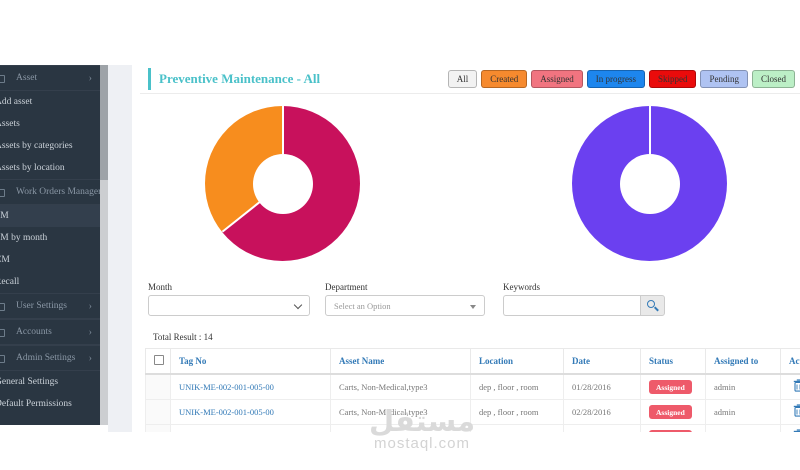 This screenshot has height=470, width=800. I want to click on status-filter-closed: Closed, so click(773, 79).